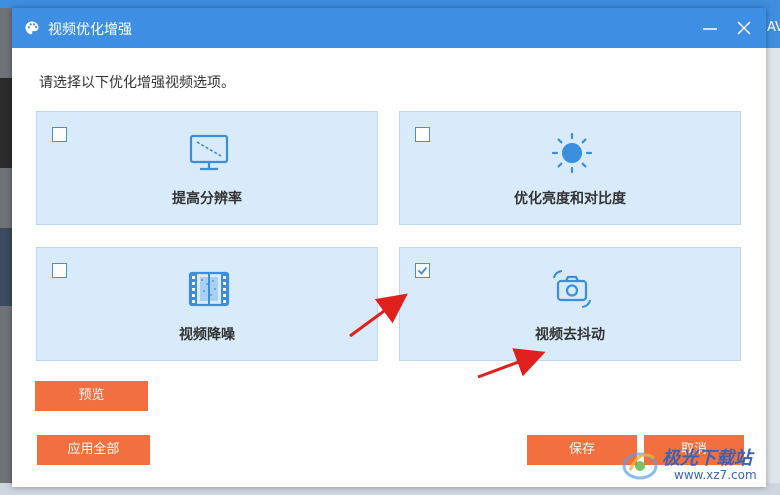 The height and width of the screenshot is (495, 780). What do you see at coordinates (773, 247) in the screenshot?
I see `background-app-panel` at bounding box center [773, 247].